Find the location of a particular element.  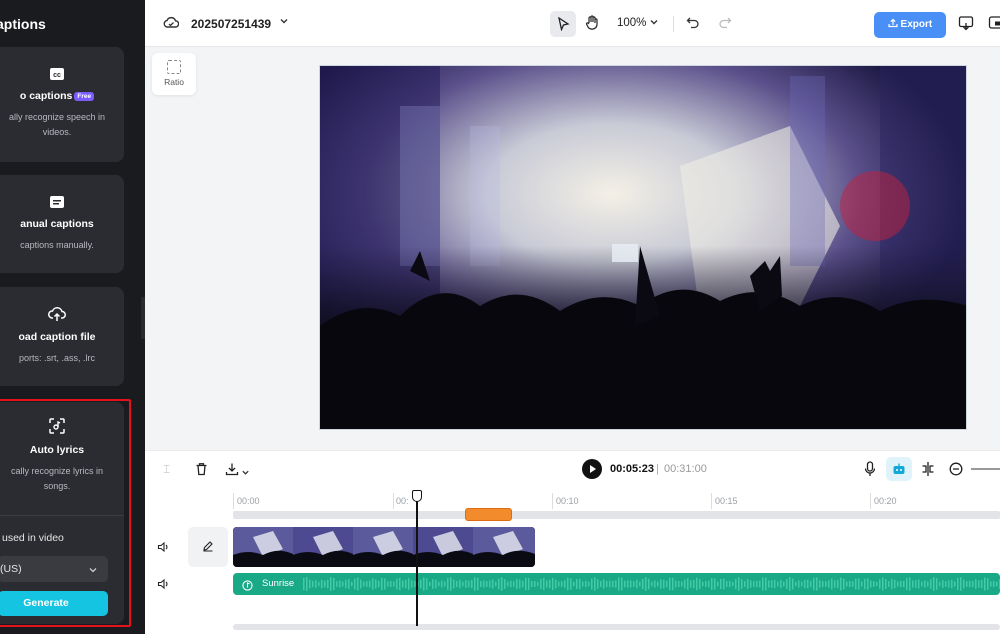

select-pointer-button is located at coordinates (563, 24).